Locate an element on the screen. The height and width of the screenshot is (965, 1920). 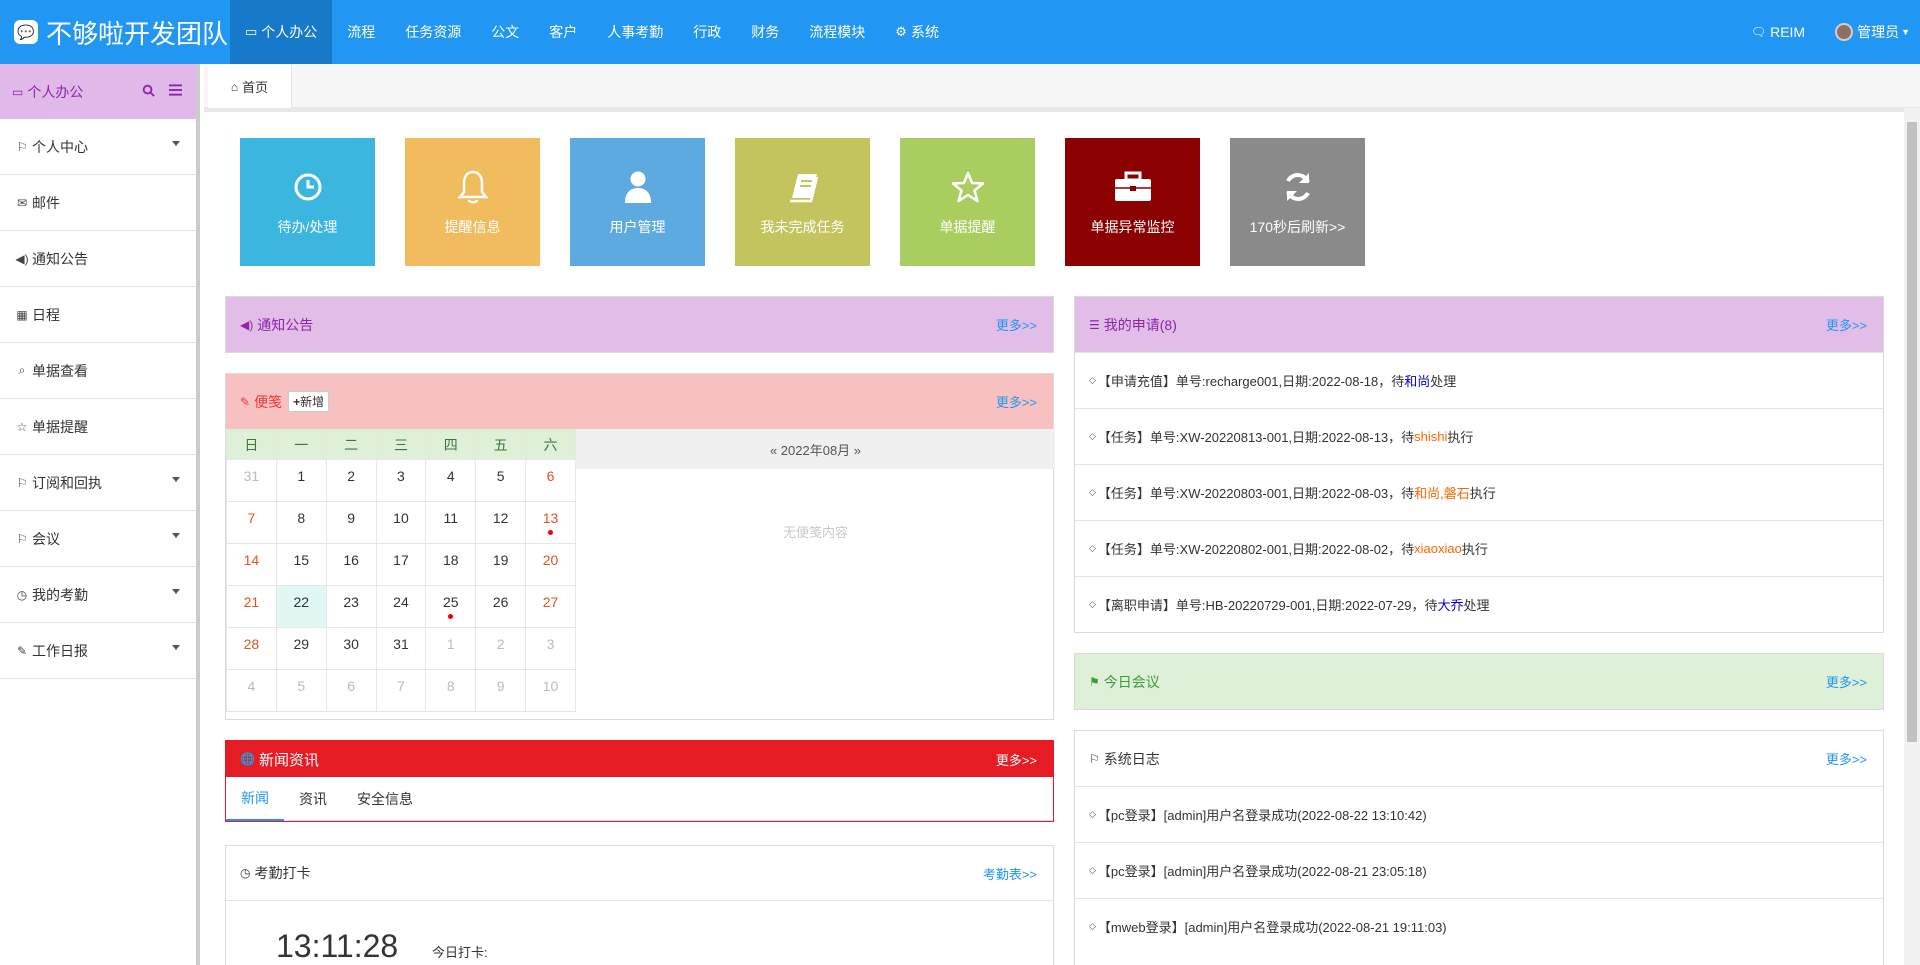
calendar-day: 16 is located at coordinates (351, 564).